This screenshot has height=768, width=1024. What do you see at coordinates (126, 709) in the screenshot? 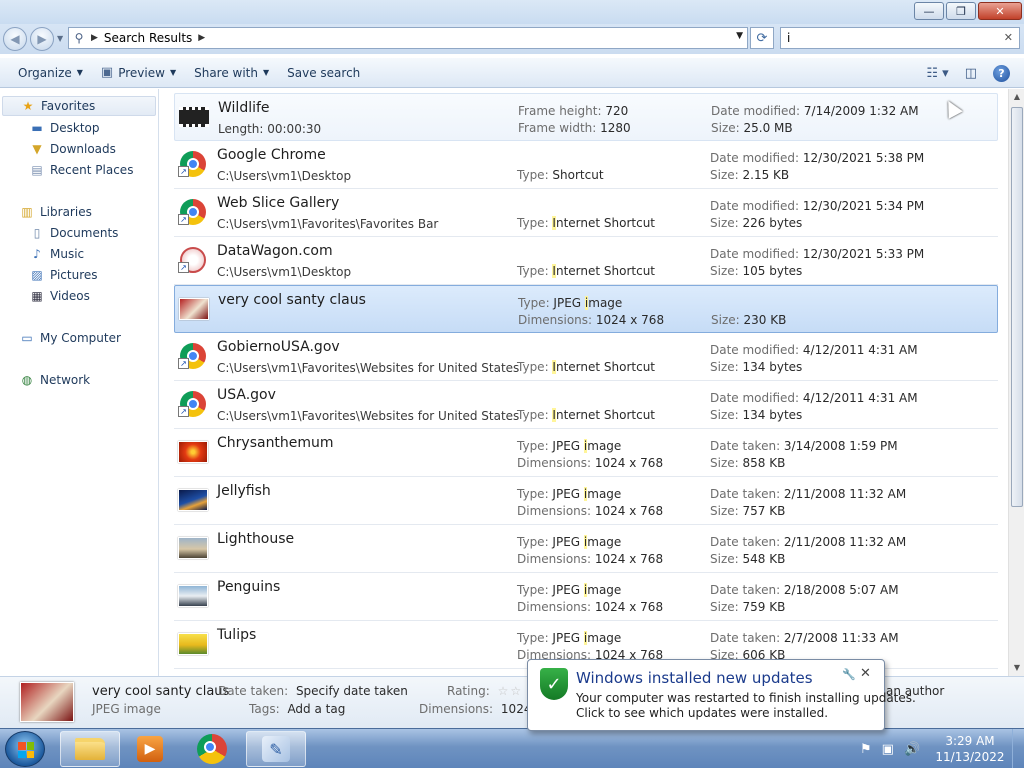
I see `details-file-type: JPEG image` at bounding box center [126, 709].